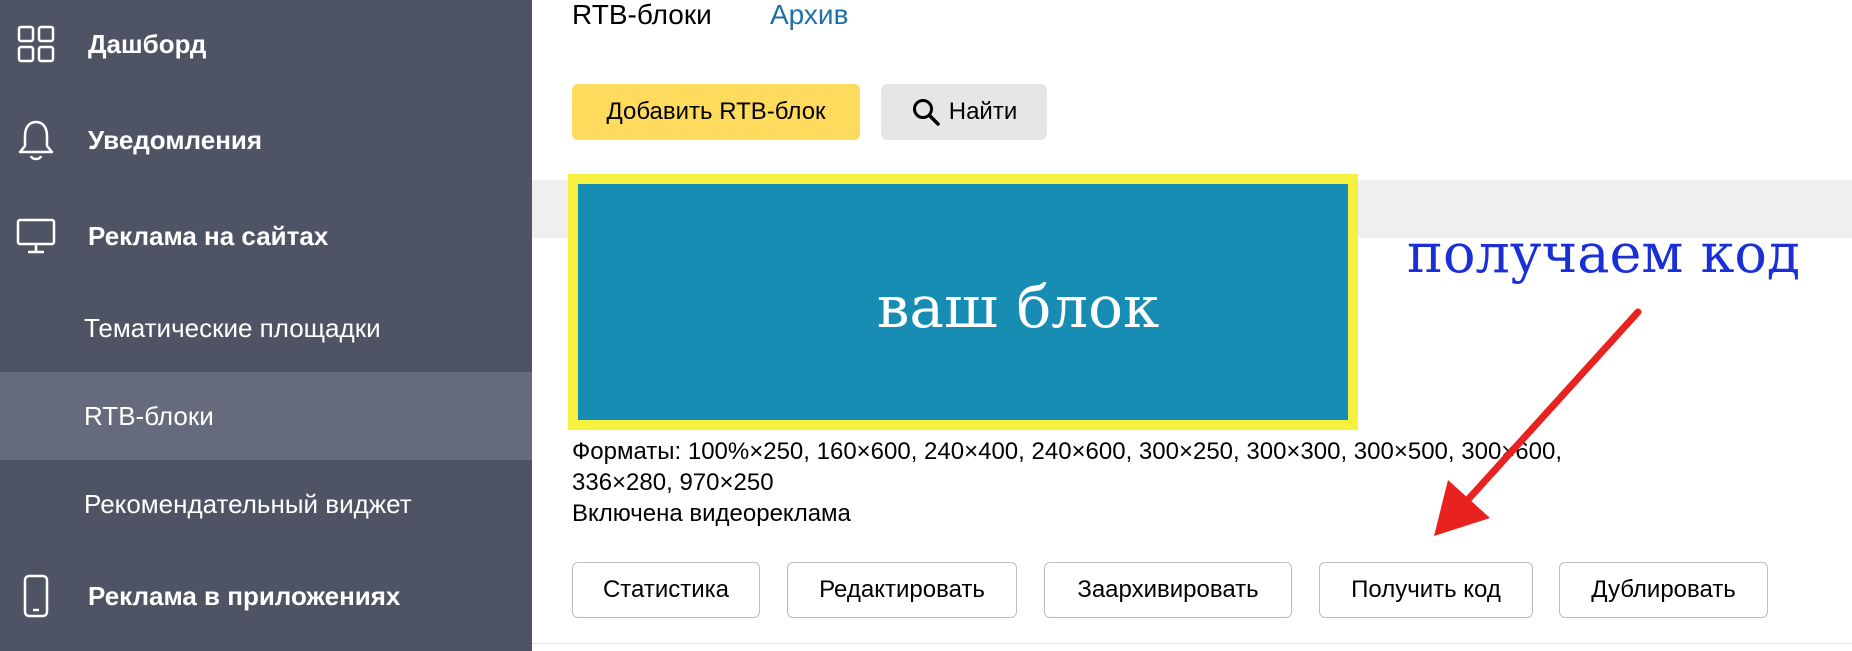  Describe the element at coordinates (248, 503) in the screenshot. I see `sidebar-item-label: Рекомендательный виджет` at that location.